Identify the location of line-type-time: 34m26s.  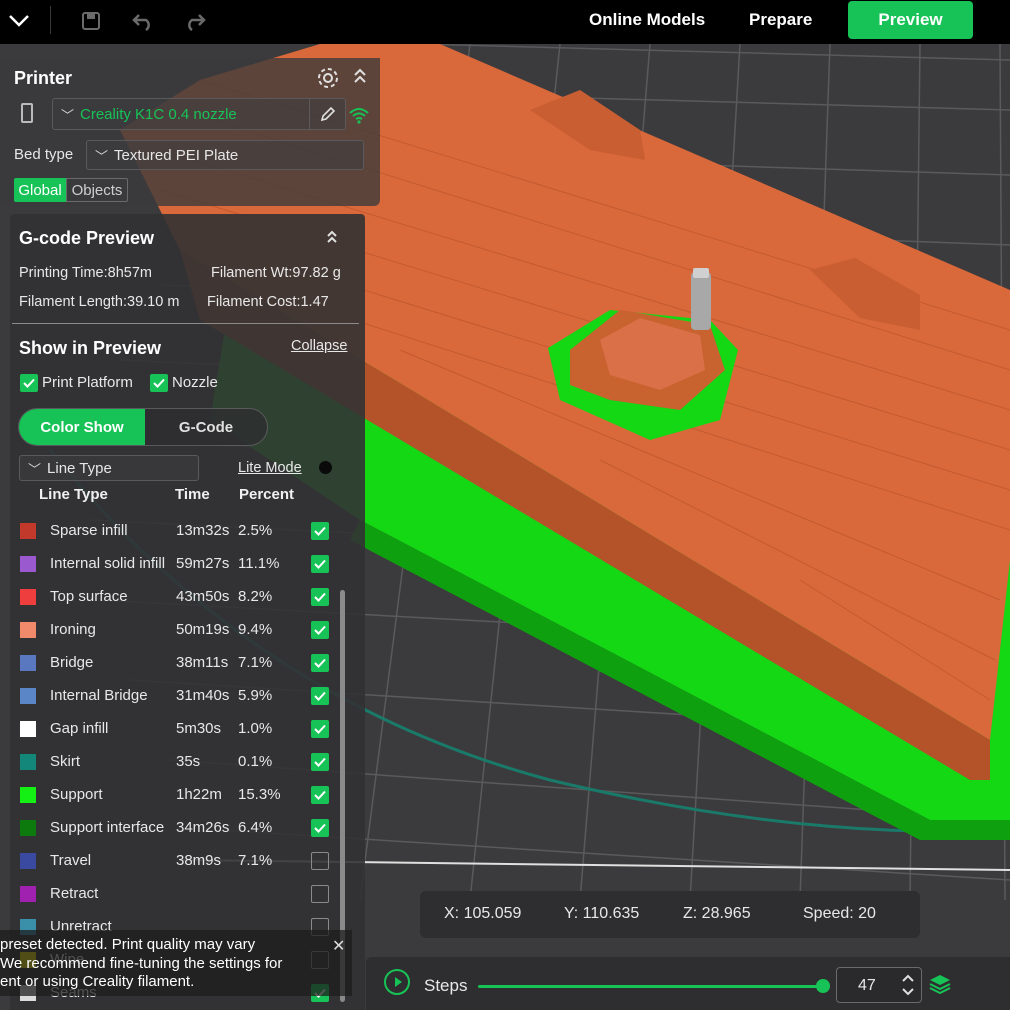
(203, 827).